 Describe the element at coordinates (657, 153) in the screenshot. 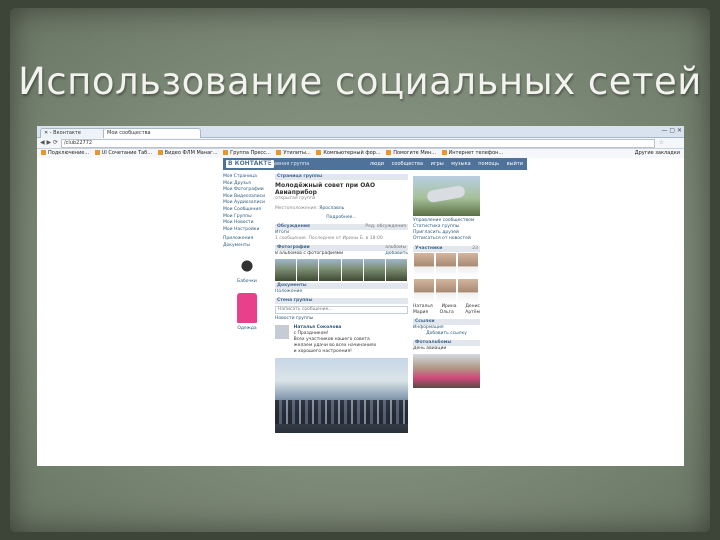

I see `other-bookmarks: Другие закладки` at that location.